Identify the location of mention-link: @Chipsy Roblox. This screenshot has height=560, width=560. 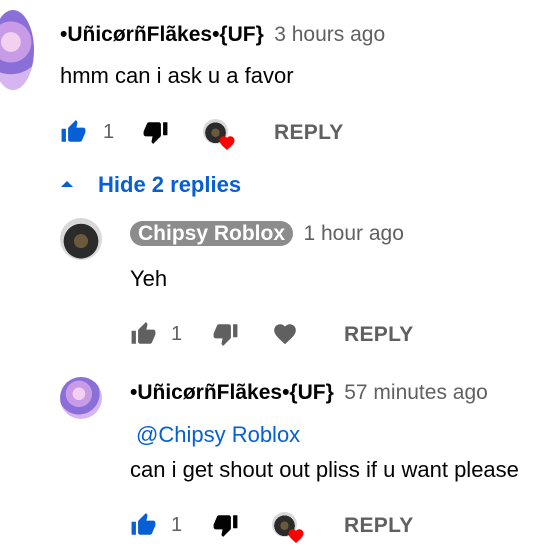
(218, 435).